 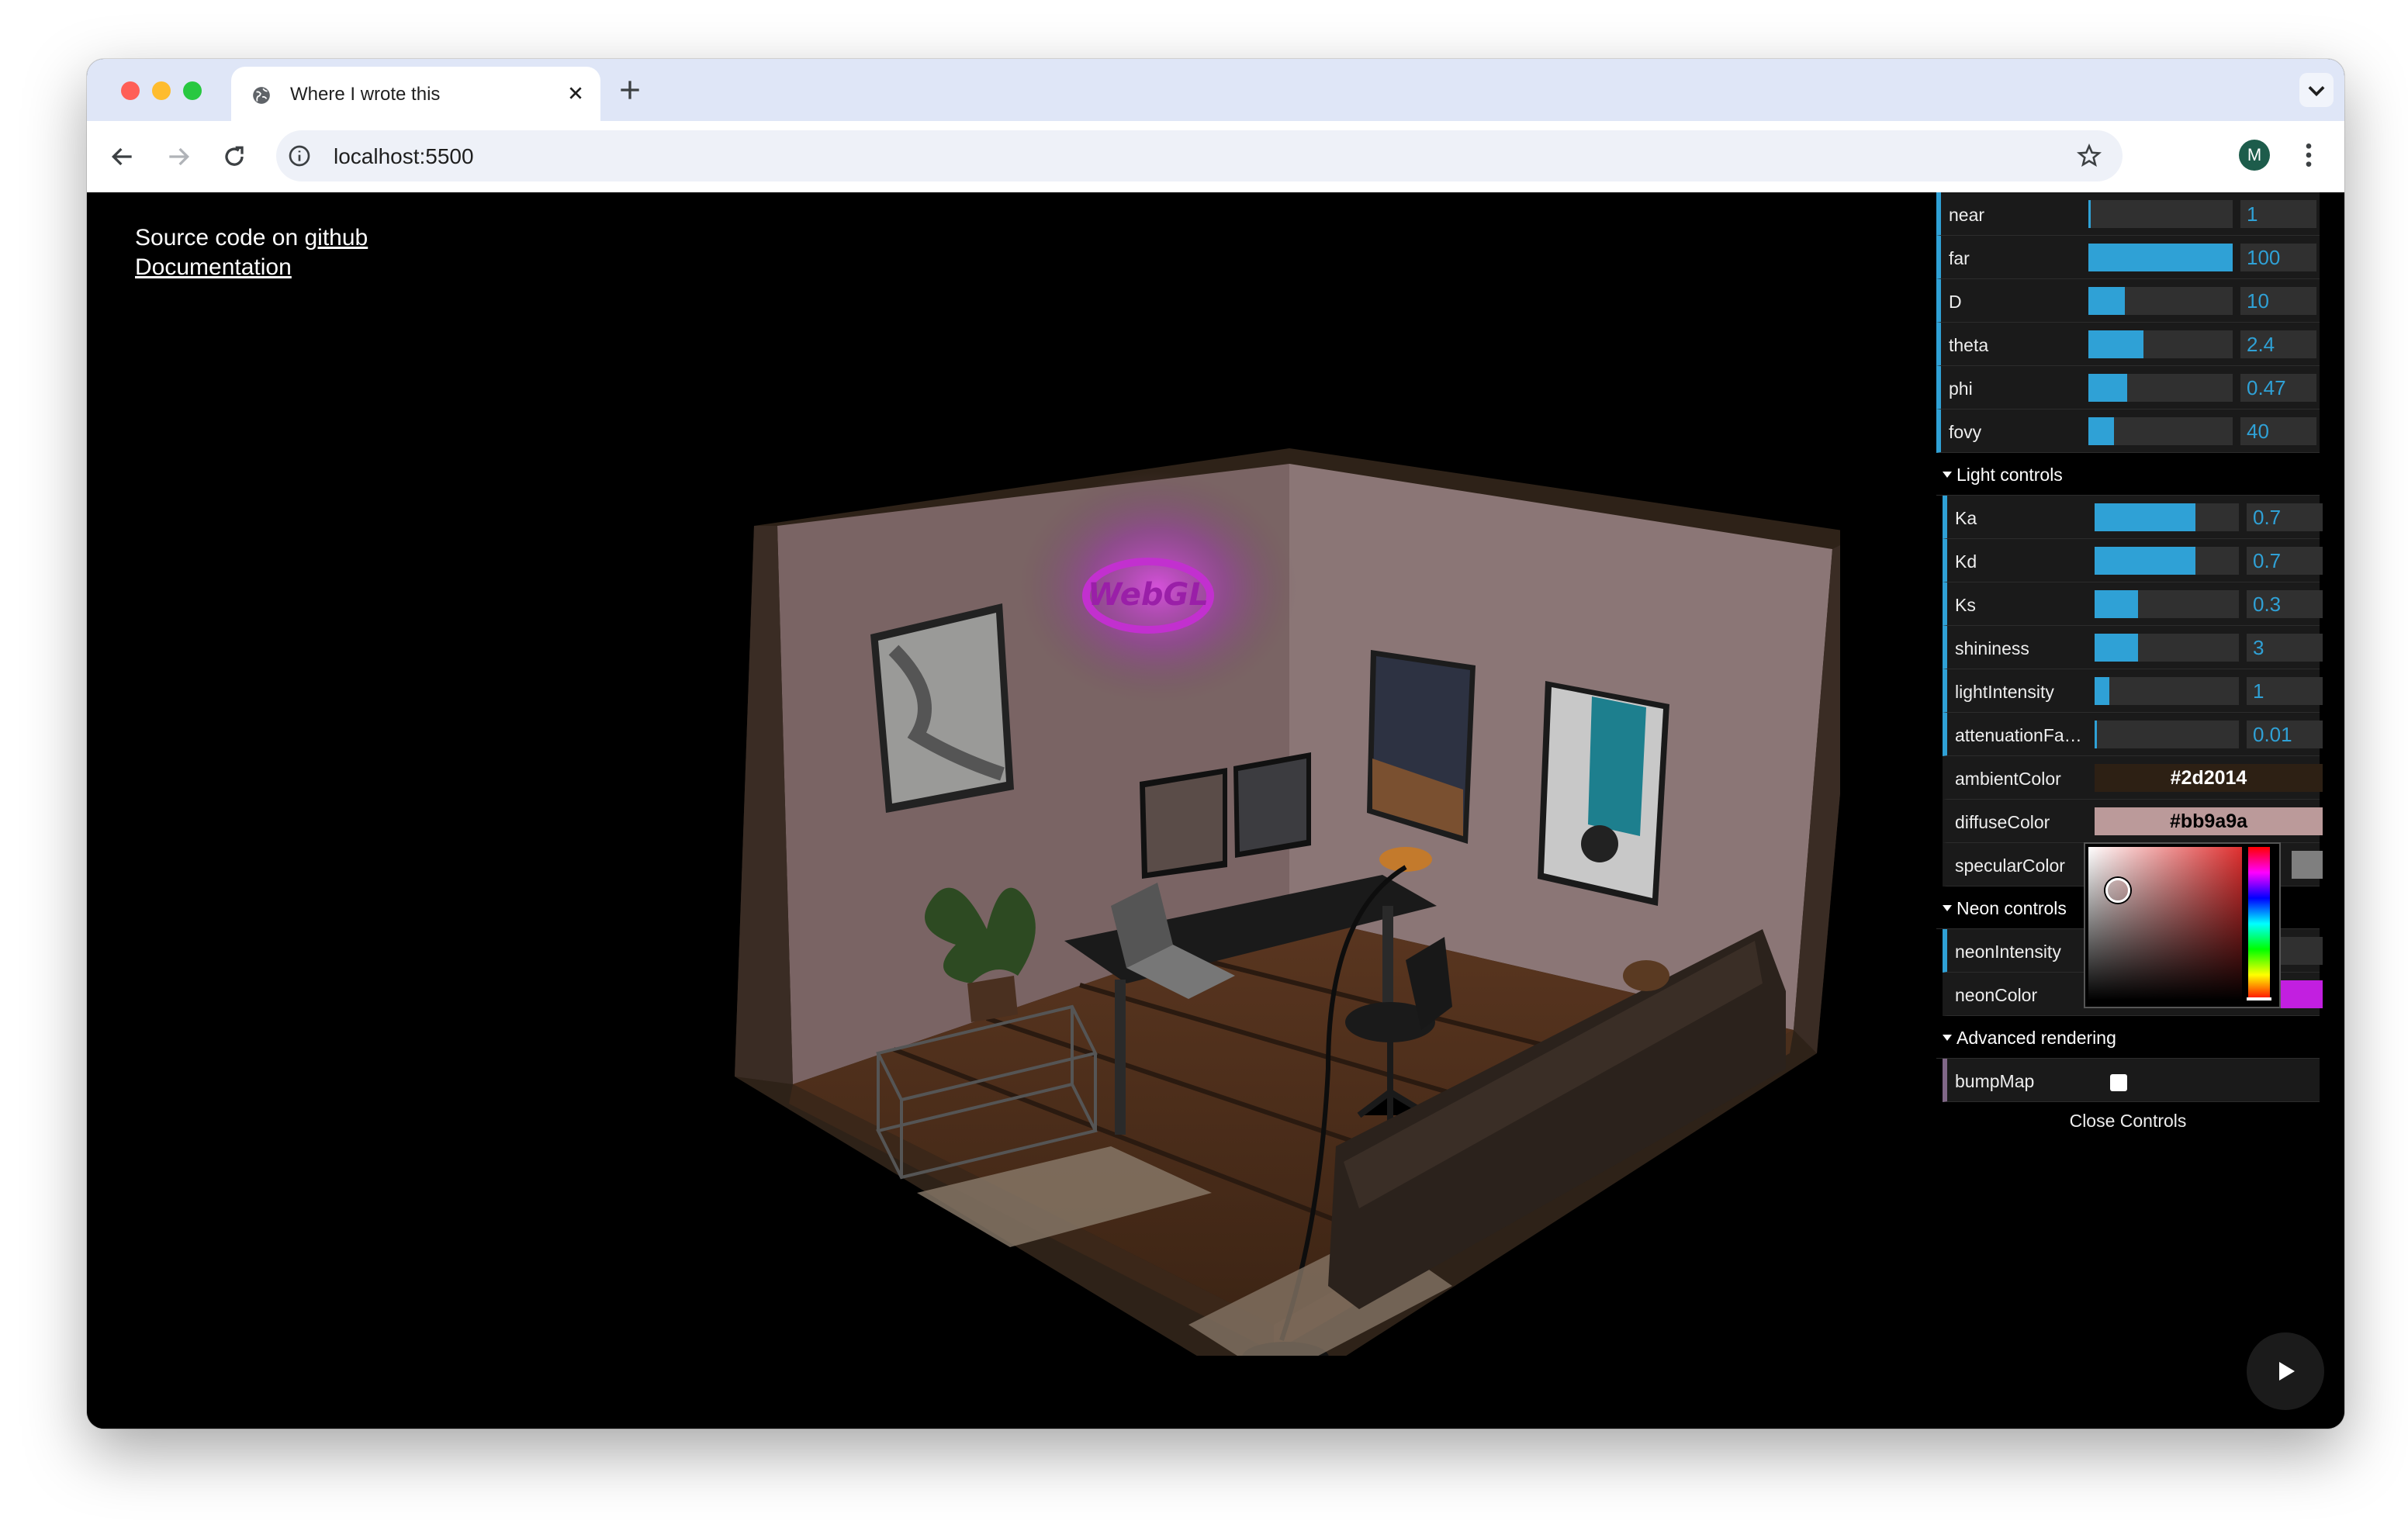 What do you see at coordinates (2008, 952) in the screenshot?
I see `control-label: neonIntensity` at bounding box center [2008, 952].